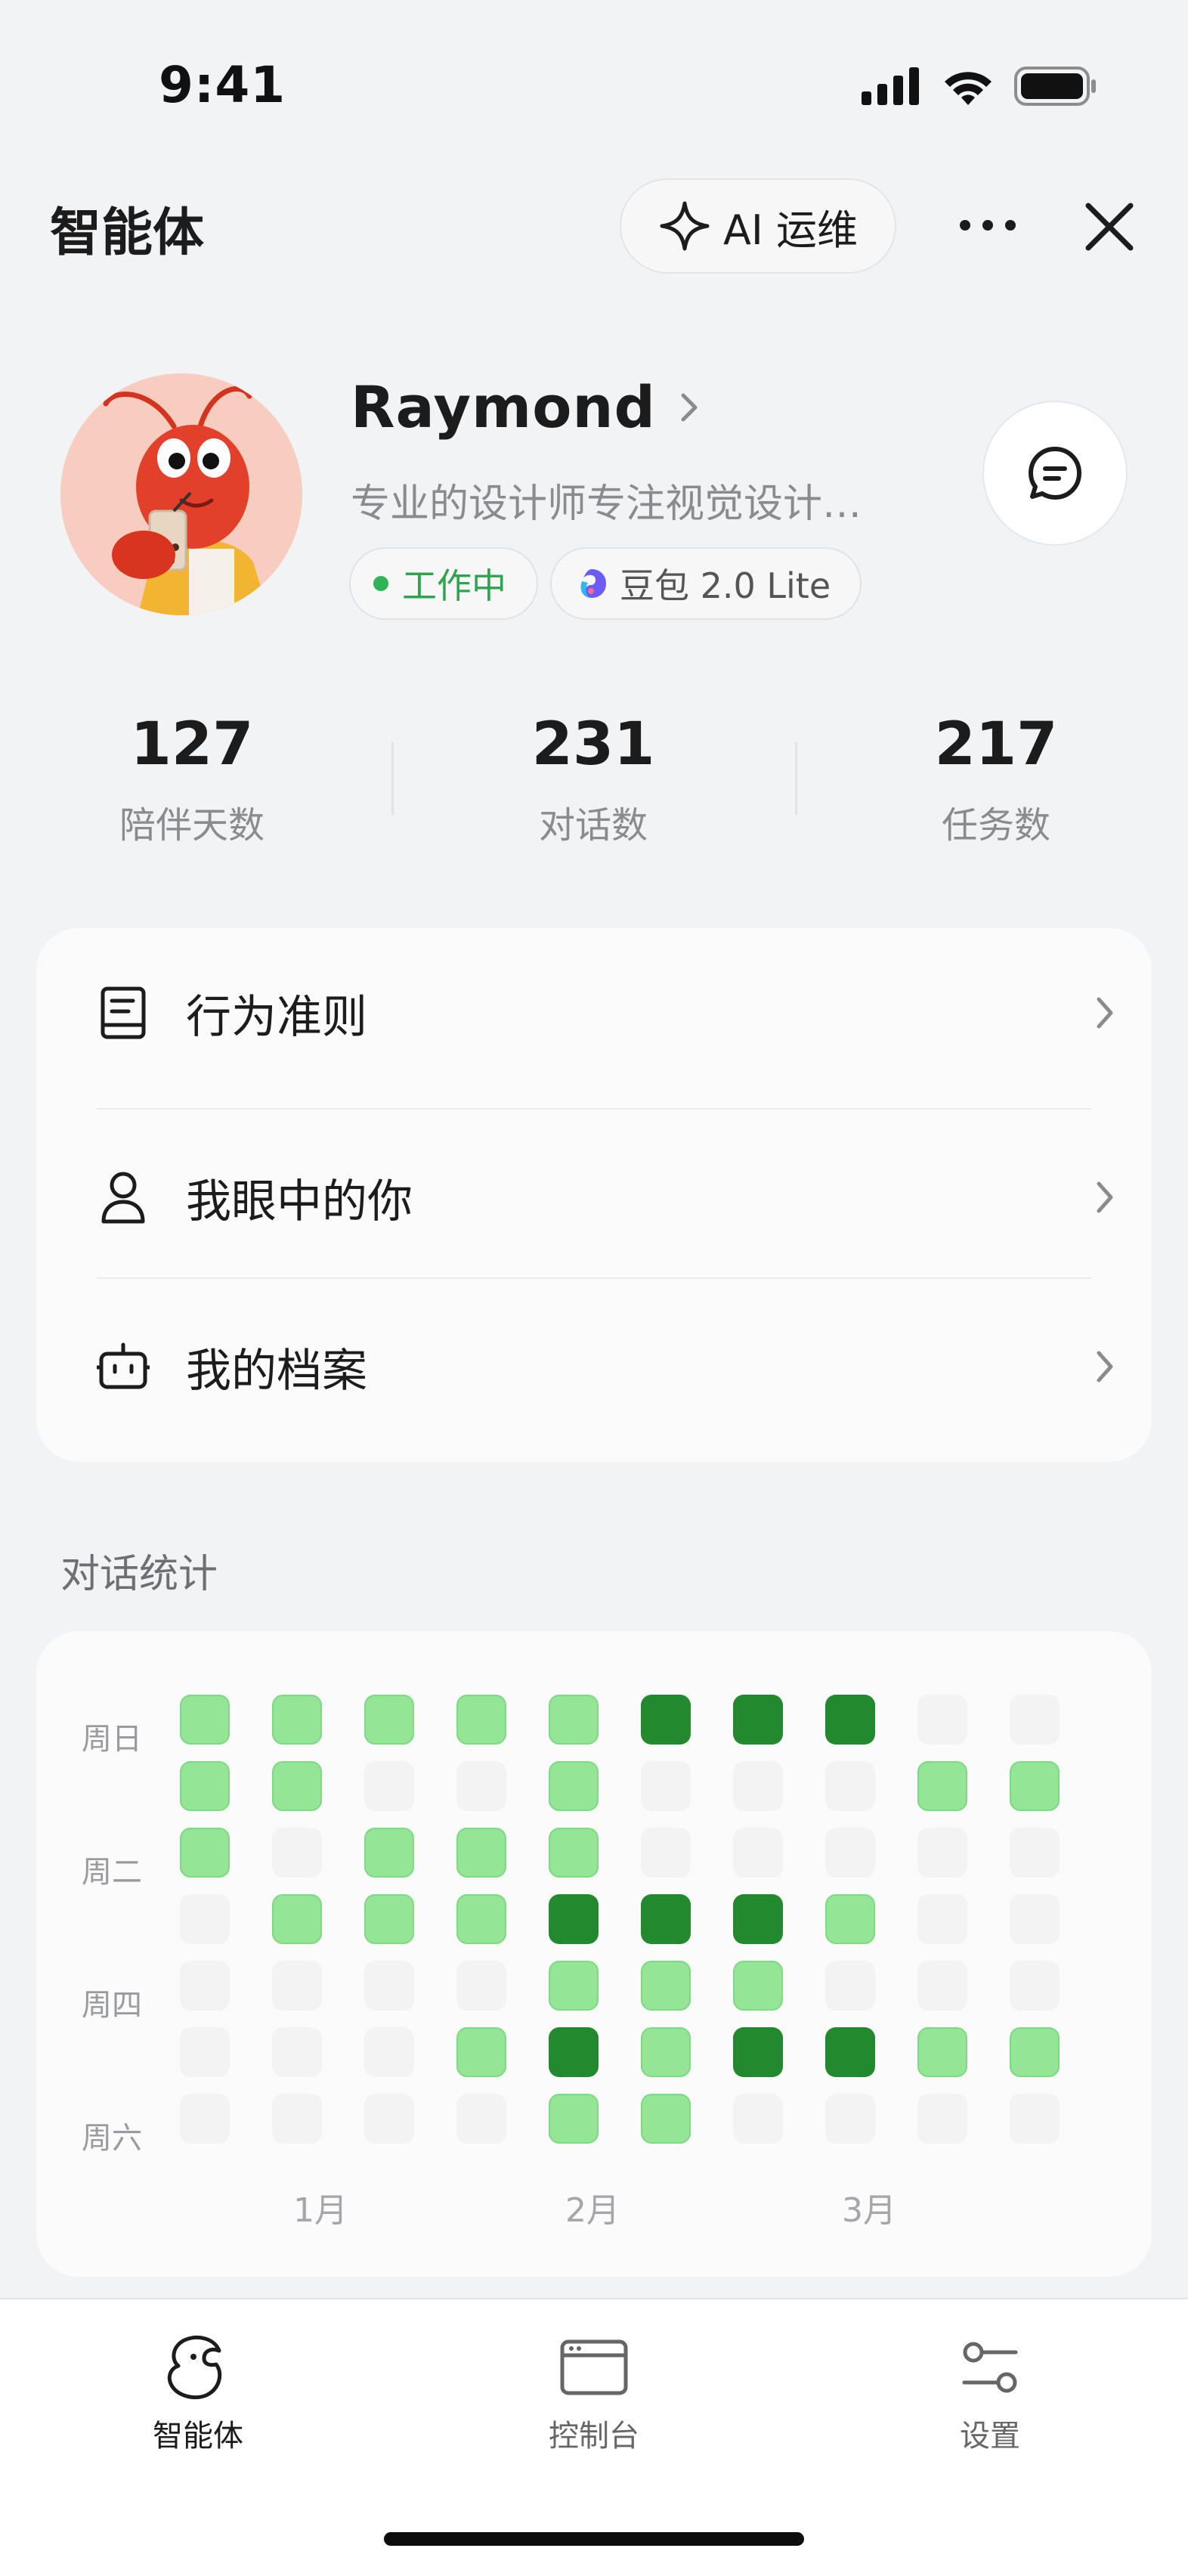 The image size is (1188, 2576). What do you see at coordinates (593, 779) in the screenshot?
I see `stat-conversations: 231 对话数` at bounding box center [593, 779].